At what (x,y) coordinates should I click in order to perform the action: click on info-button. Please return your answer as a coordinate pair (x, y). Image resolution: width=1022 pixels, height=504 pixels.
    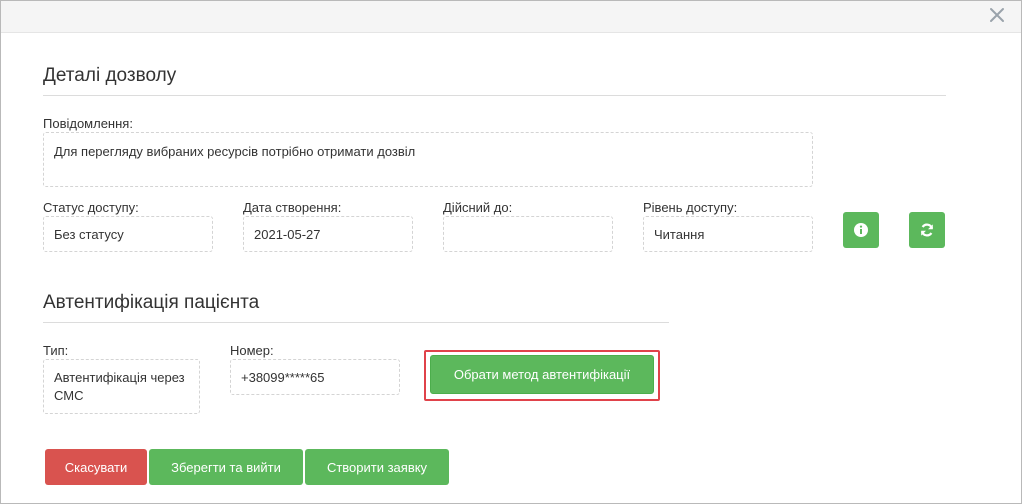
    Looking at the image, I should click on (861, 230).